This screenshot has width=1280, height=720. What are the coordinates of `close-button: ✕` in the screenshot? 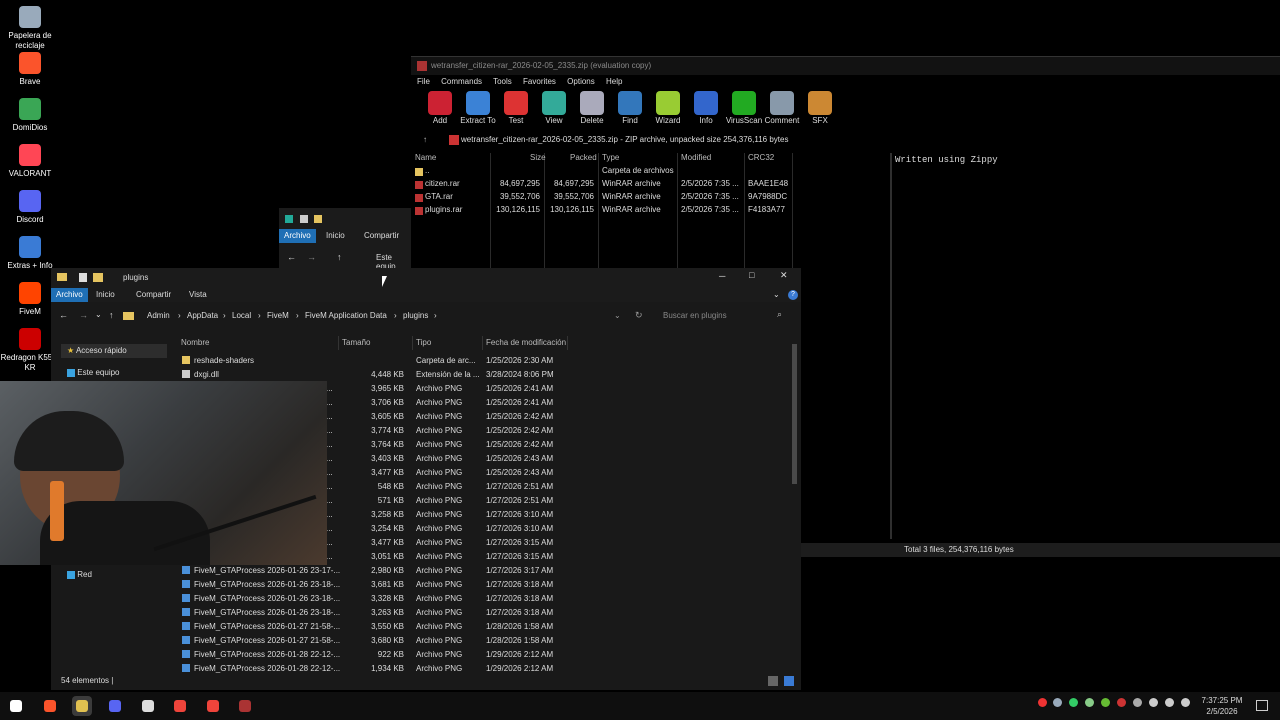 It's located at (784, 275).